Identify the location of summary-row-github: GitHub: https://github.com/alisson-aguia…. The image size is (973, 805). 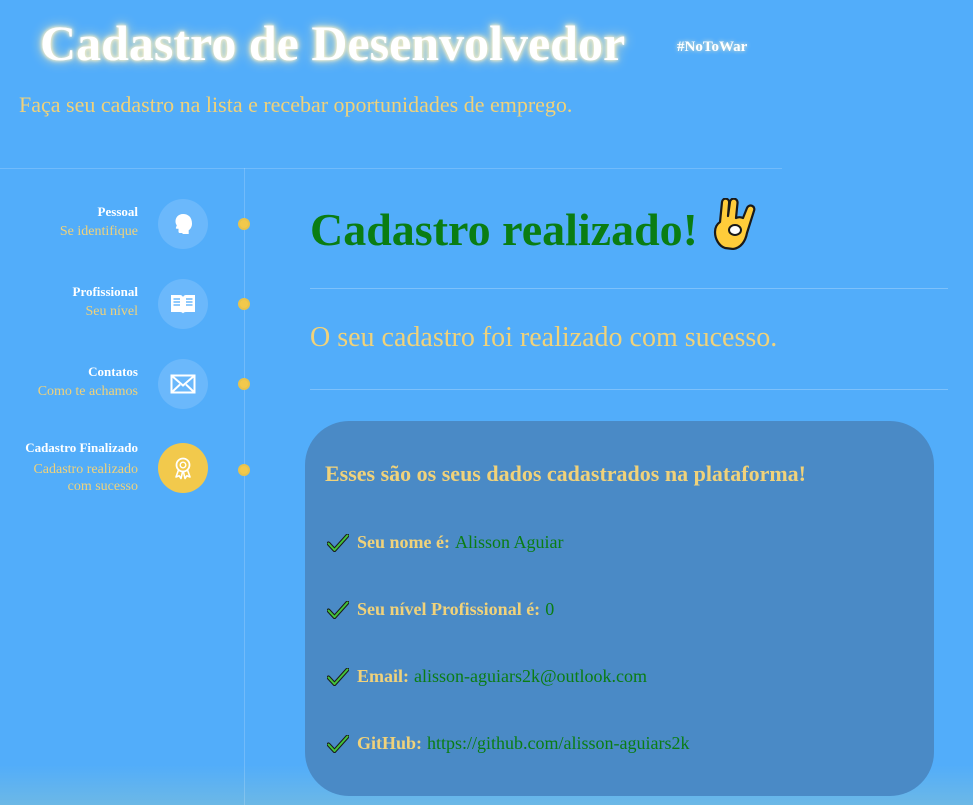
(508, 743).